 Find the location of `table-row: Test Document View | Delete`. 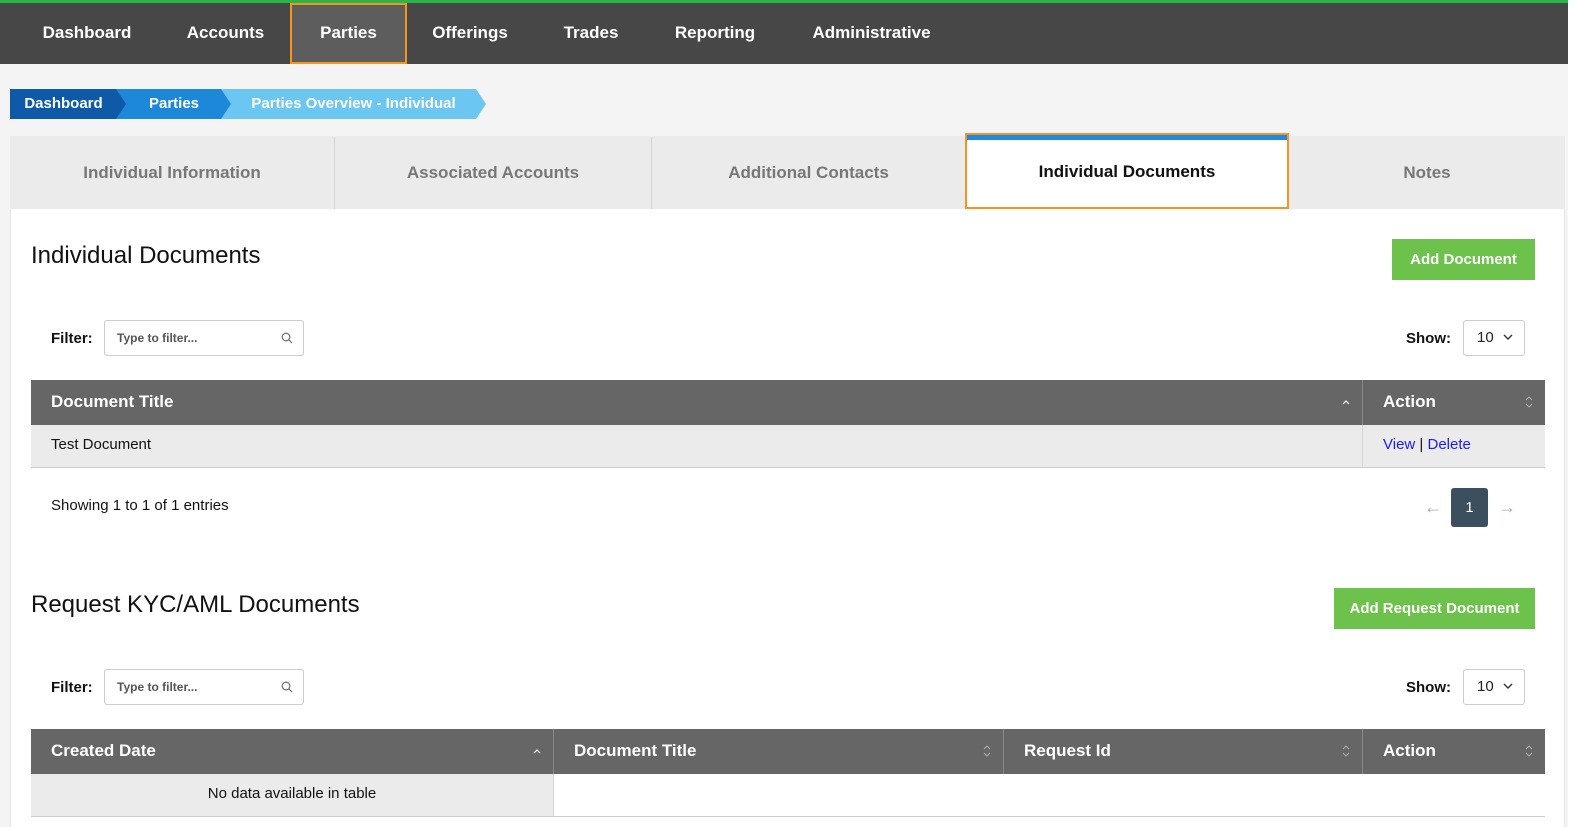

table-row: Test Document View | Delete is located at coordinates (788, 446).